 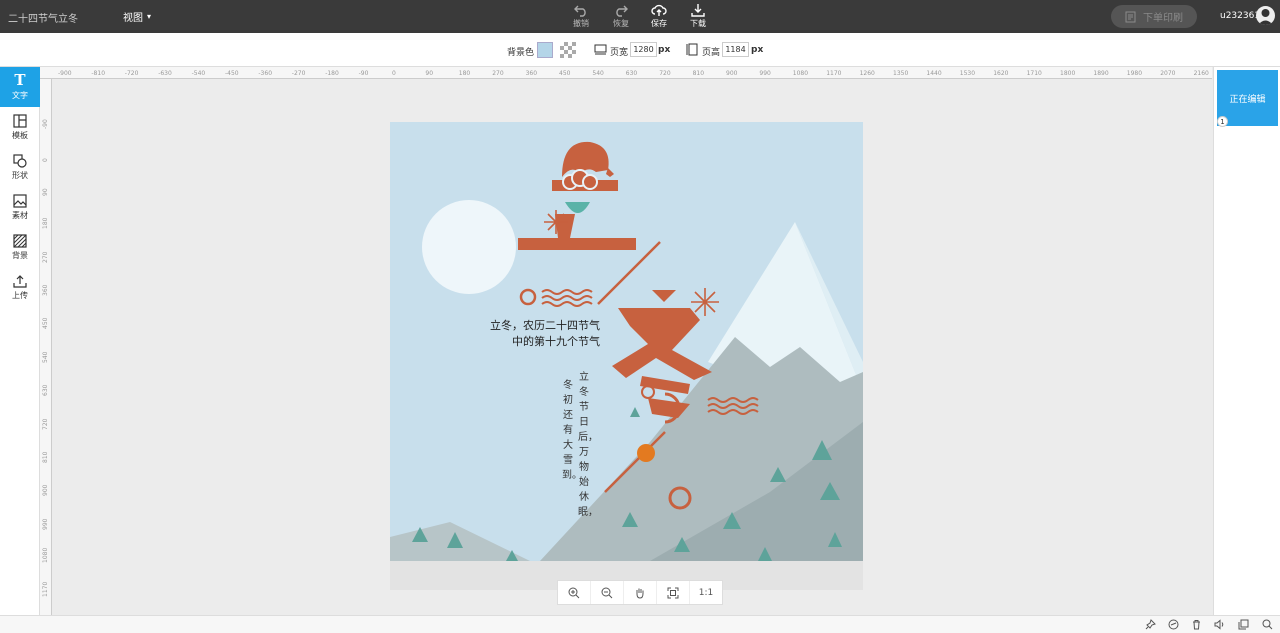 I want to click on print-order-button: 下单印刷, so click(x=1154, y=16).